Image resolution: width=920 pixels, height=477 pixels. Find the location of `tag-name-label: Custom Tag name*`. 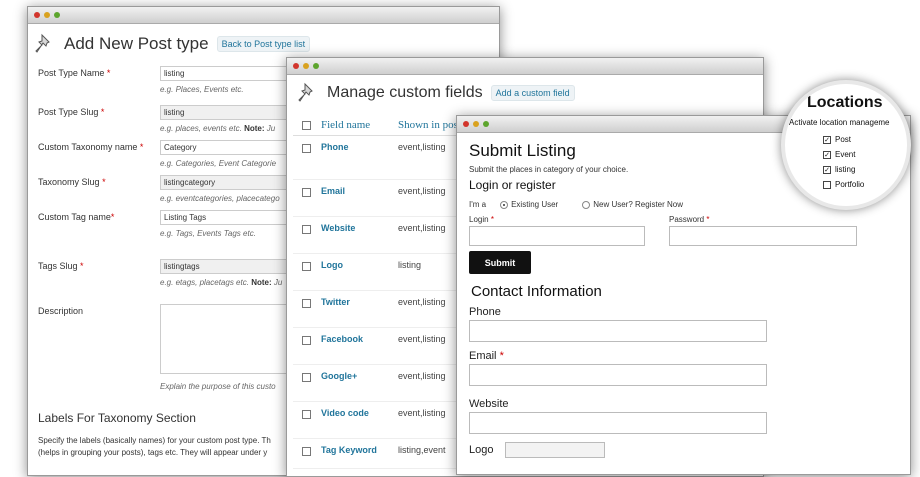

tag-name-label: Custom Tag name* is located at coordinates (76, 217).